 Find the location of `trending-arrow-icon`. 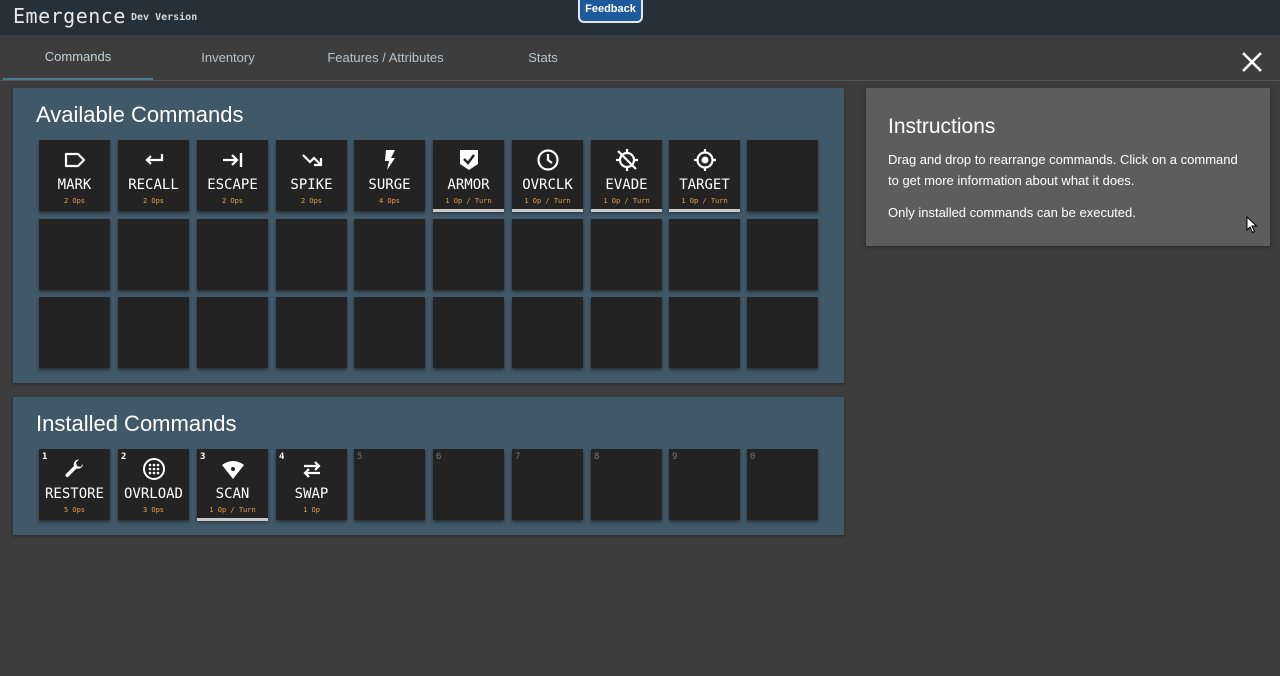

trending-arrow-icon is located at coordinates (311, 160).